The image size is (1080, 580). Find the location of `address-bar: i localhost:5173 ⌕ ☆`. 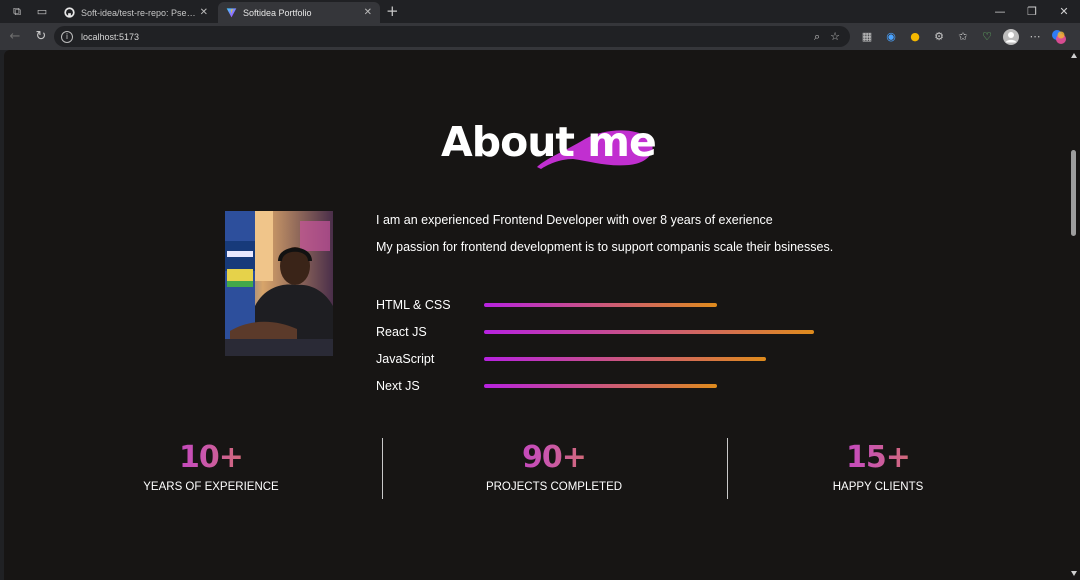

address-bar: i localhost:5173 ⌕ ☆ is located at coordinates (452, 36).